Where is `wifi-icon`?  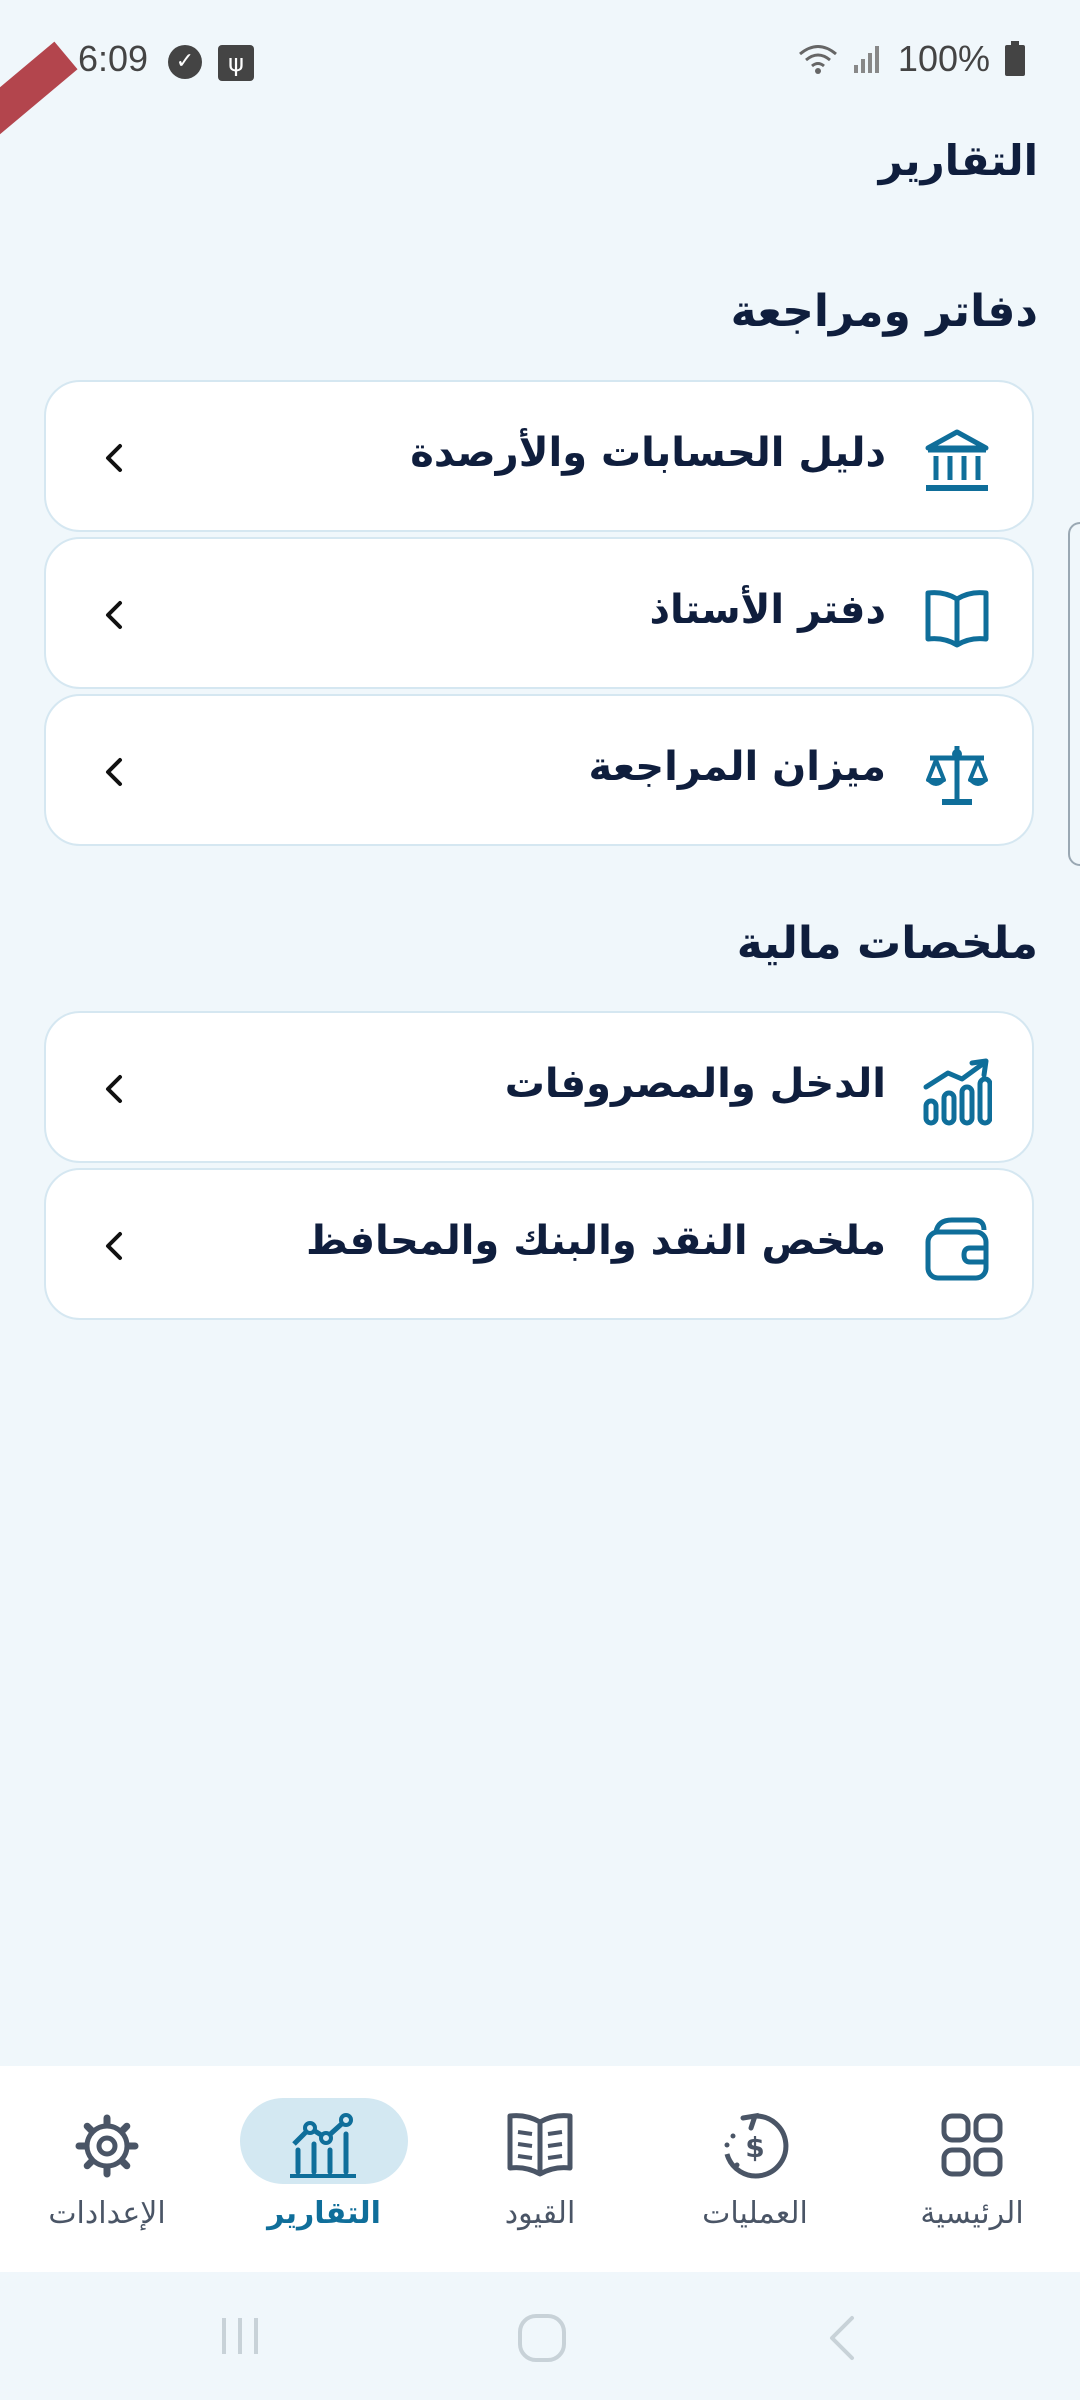
wifi-icon is located at coordinates (817, 59).